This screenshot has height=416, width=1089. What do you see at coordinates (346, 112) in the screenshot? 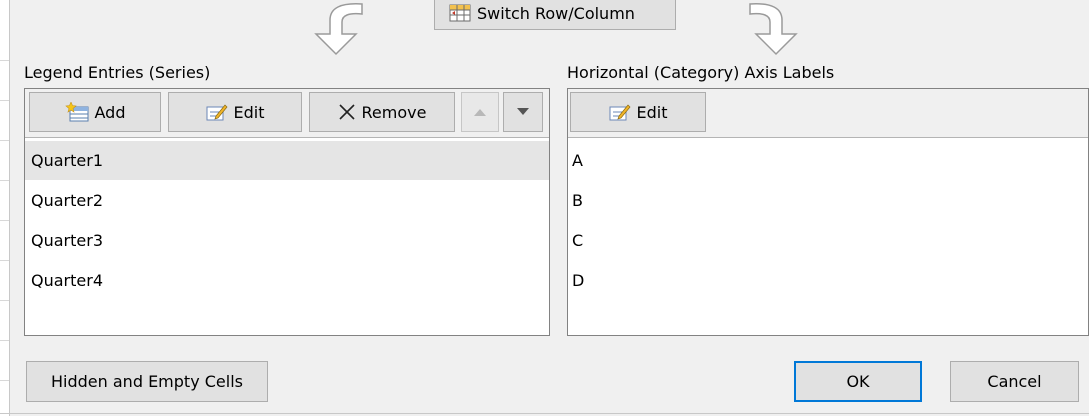
I see `close-icon` at bounding box center [346, 112].